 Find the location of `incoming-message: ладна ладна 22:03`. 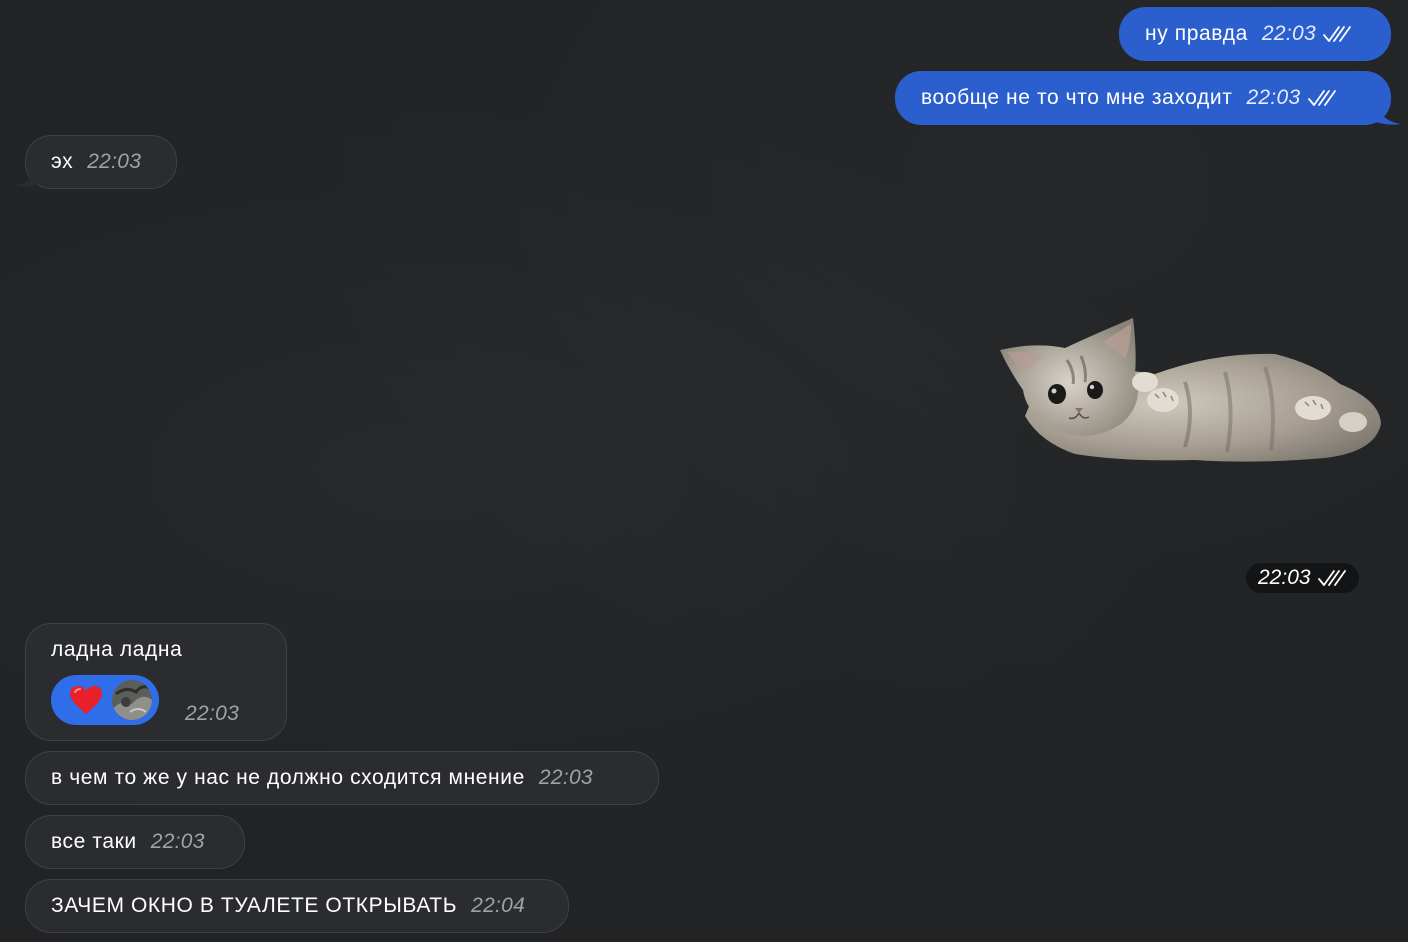

incoming-message: ладна ладна 22:03 is located at coordinates (156, 682).